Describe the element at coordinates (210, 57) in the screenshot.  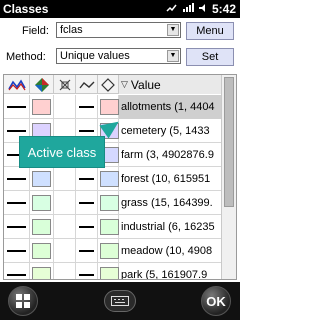
I see `set-button: Set` at that location.